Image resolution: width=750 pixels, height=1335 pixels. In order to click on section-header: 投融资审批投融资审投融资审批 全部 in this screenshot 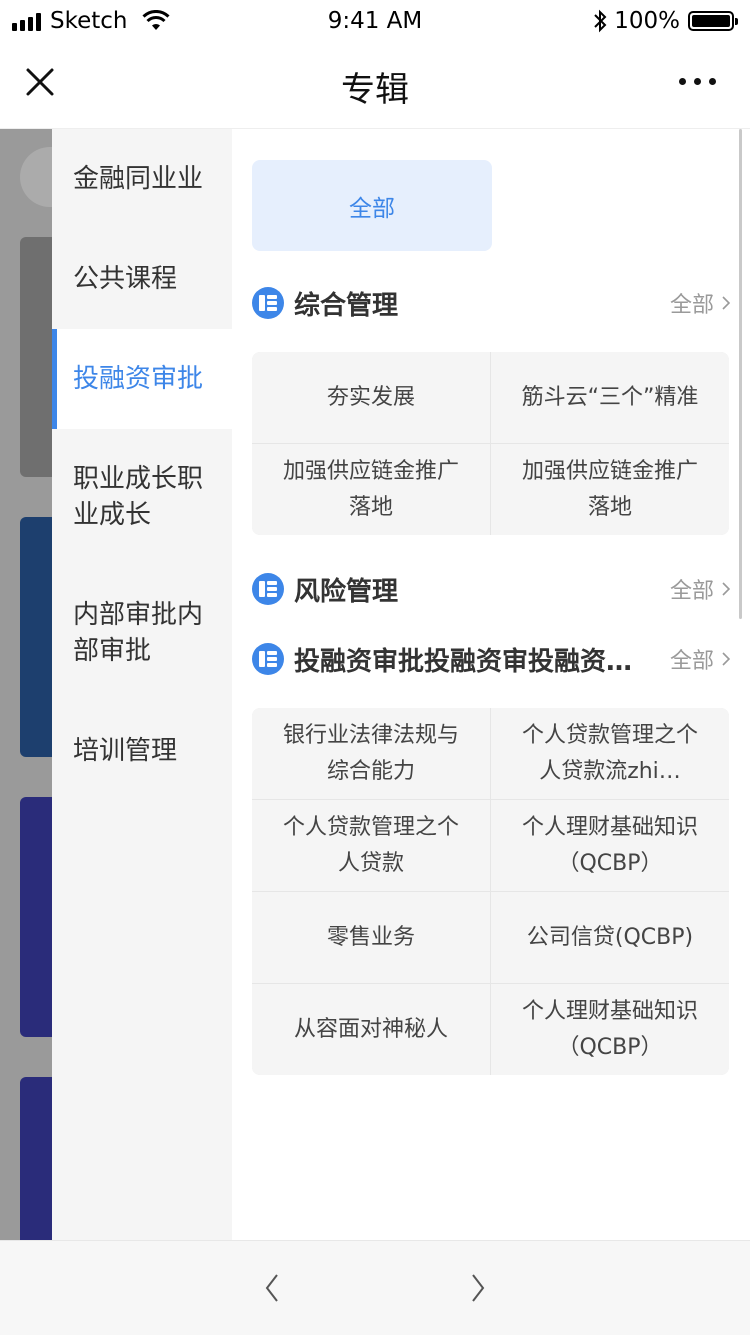, I will do `click(491, 659)`.